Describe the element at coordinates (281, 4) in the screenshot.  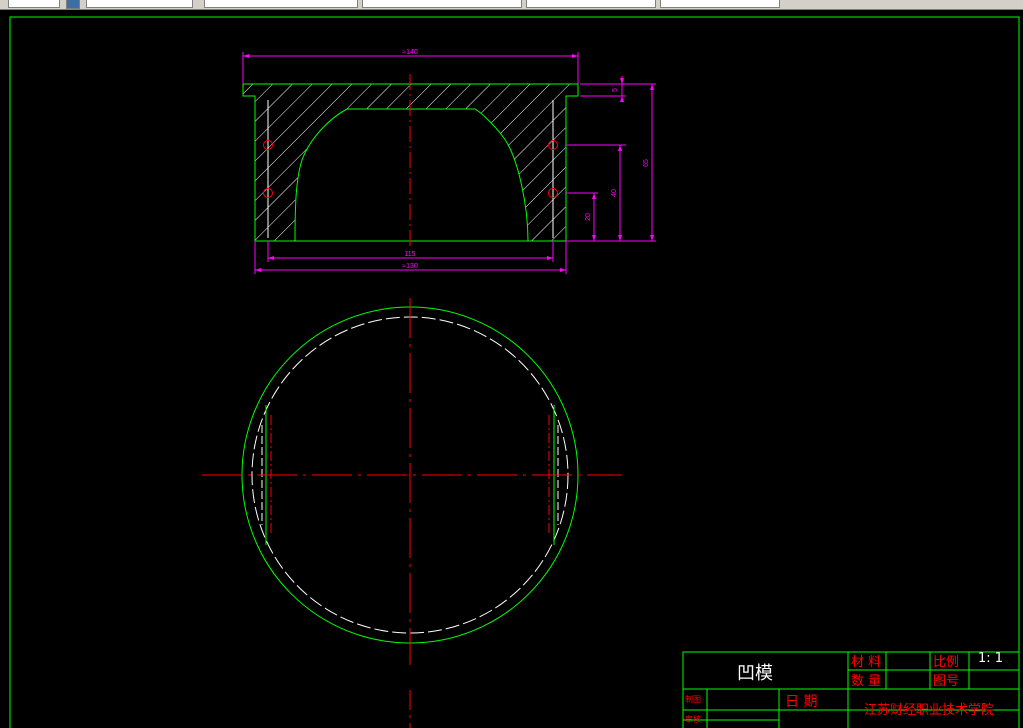
I see `lineweight-combo` at that location.